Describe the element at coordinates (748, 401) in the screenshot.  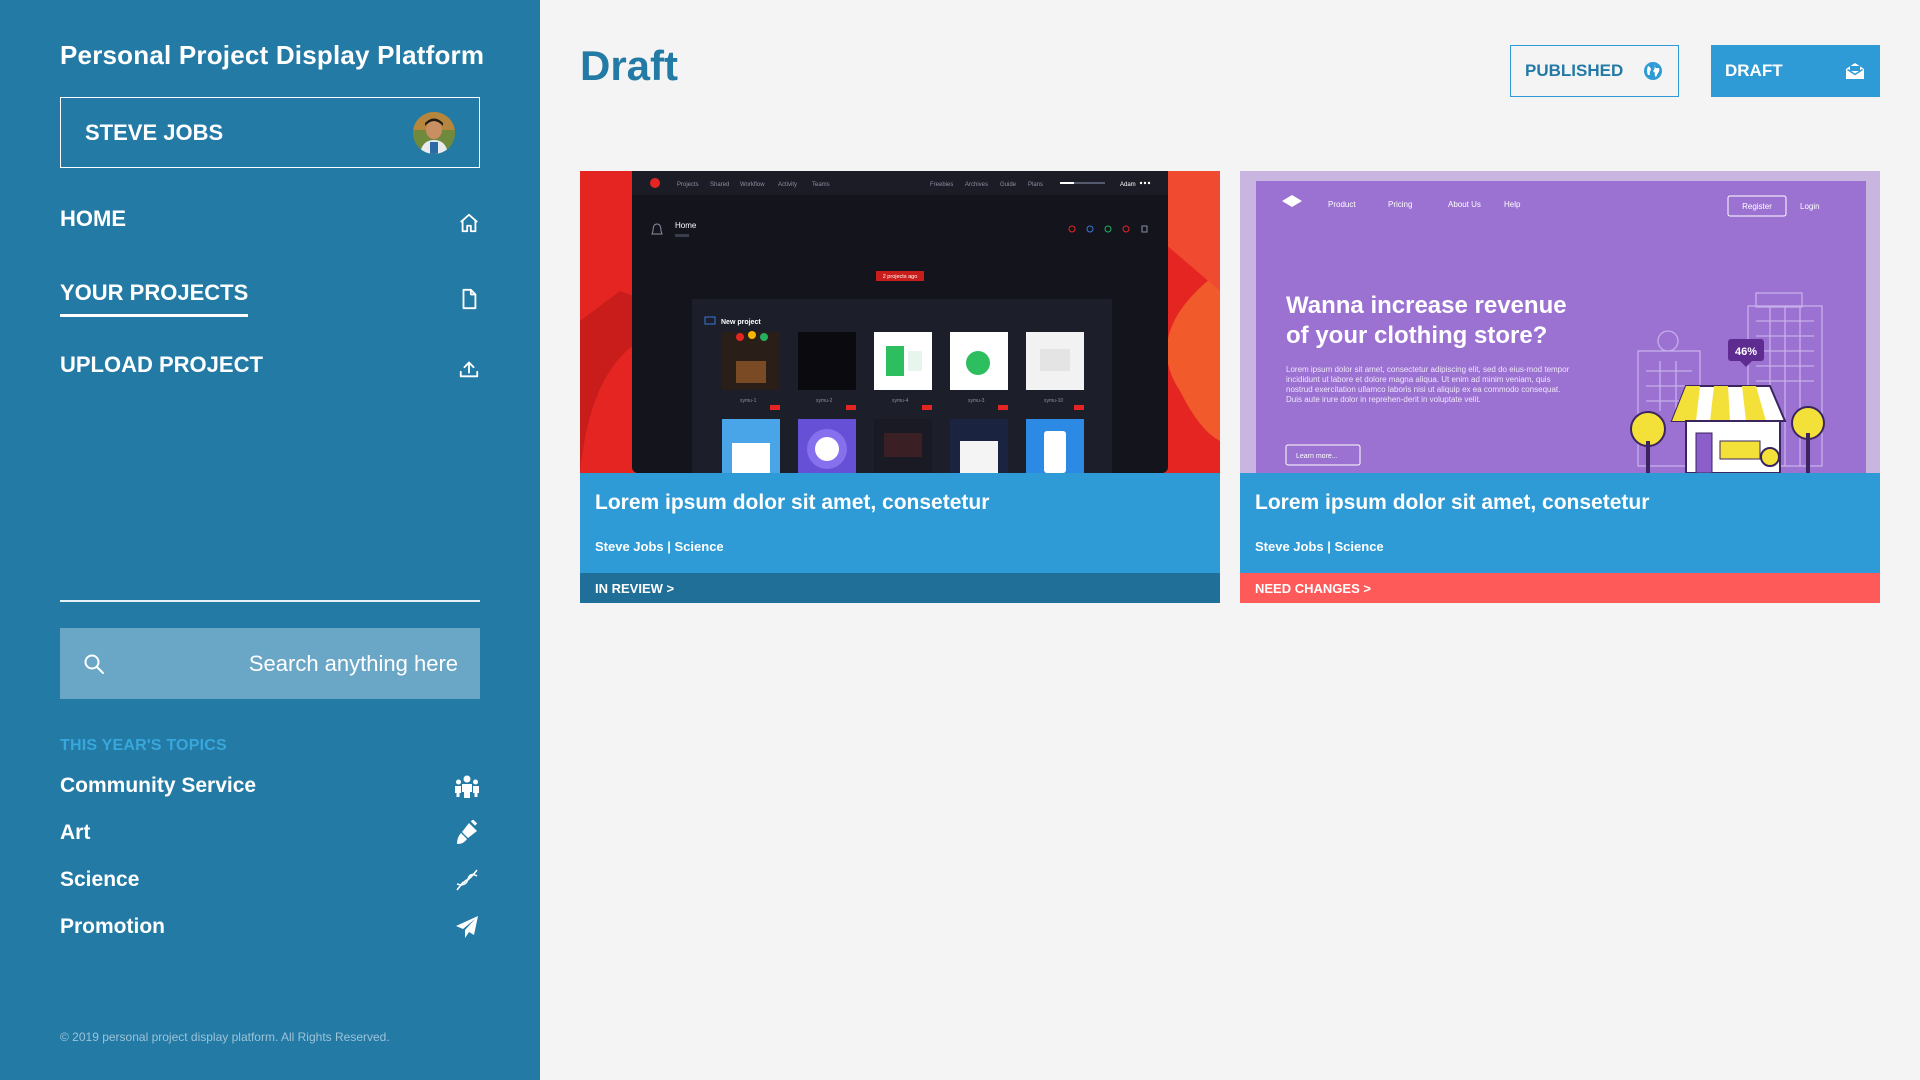
I see `svg-text: symu-1` at that location.